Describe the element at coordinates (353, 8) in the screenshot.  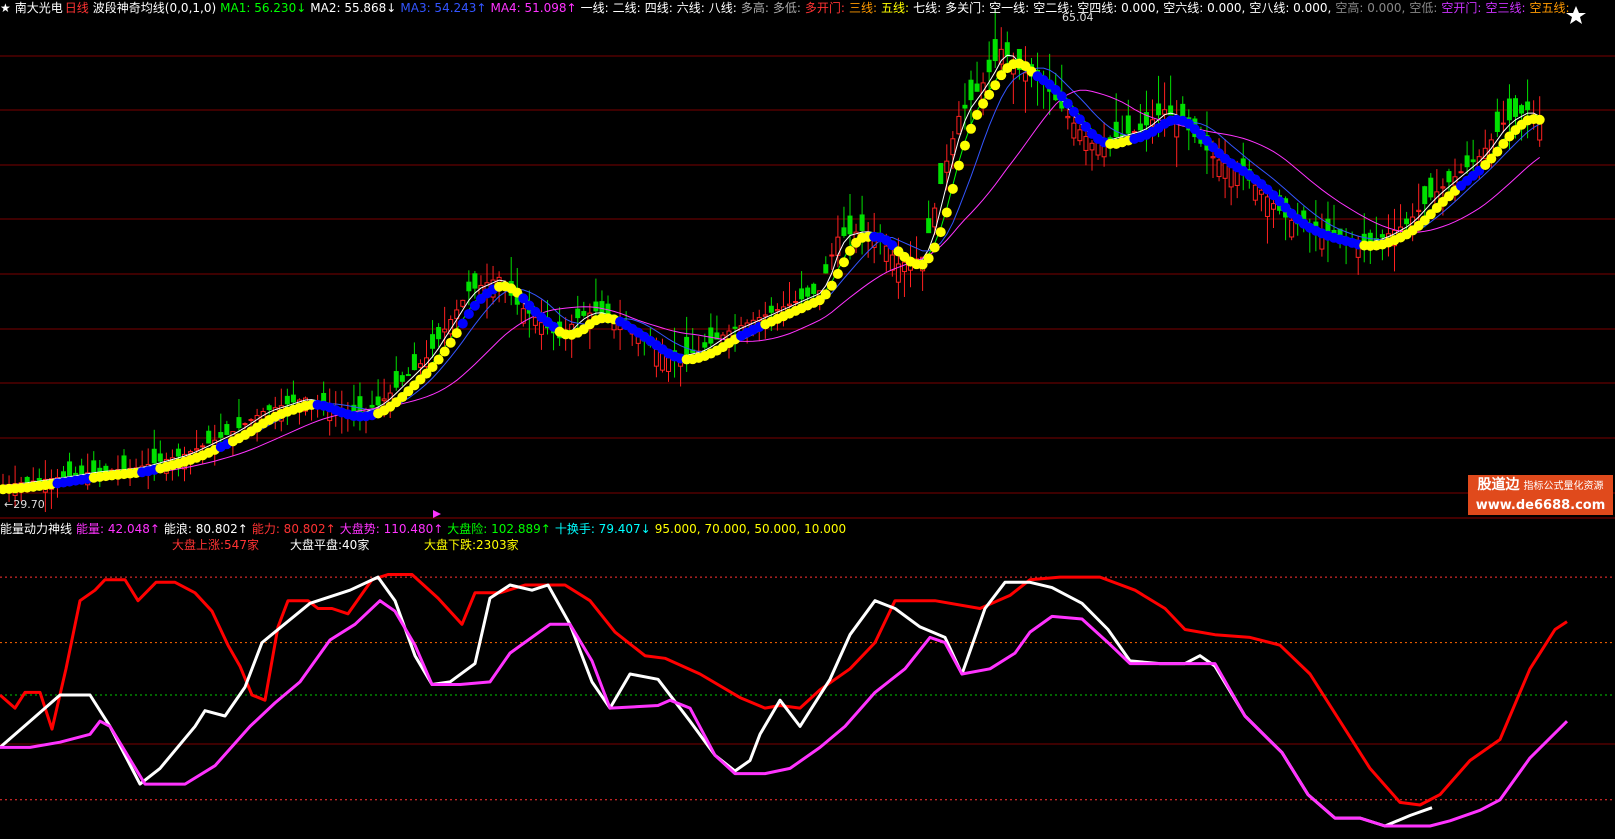
I see `legend-item-1: MA2: 55.868↓` at that location.